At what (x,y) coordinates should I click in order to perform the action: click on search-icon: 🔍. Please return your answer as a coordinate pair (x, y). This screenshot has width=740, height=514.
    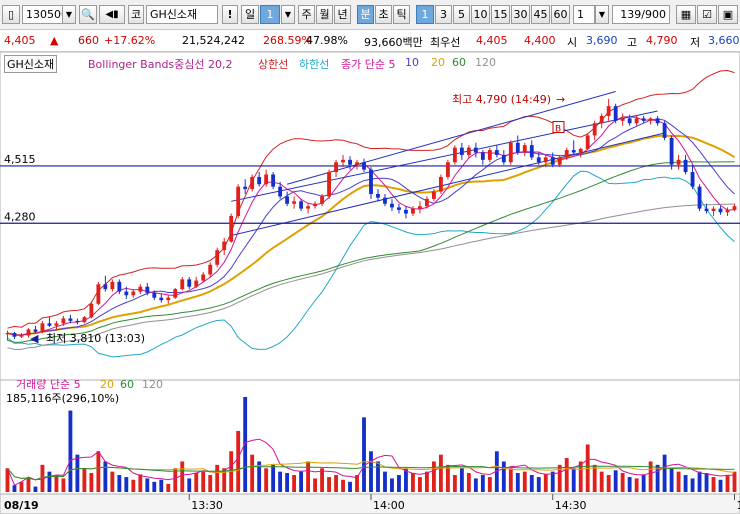
    Looking at the image, I should click on (88, 14).